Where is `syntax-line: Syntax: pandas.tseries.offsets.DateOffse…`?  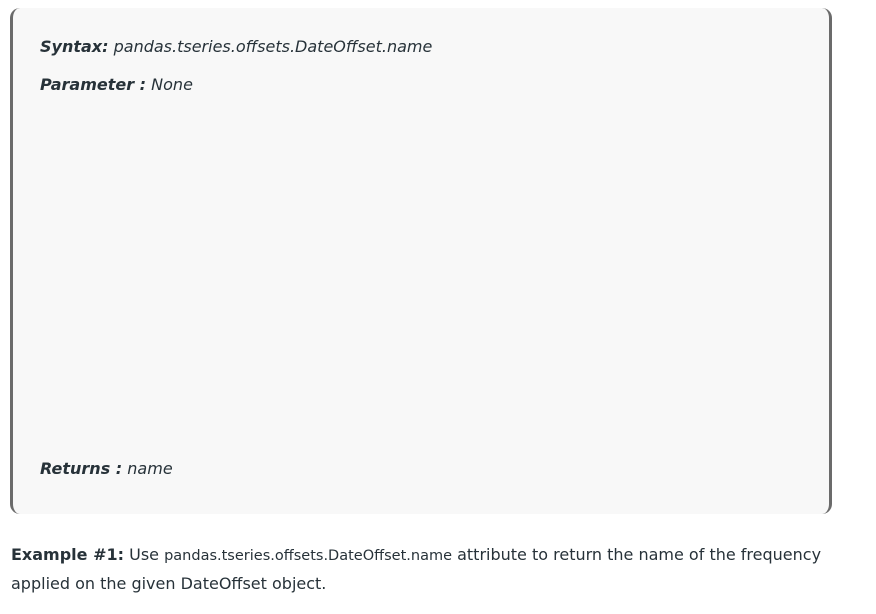 syntax-line: Syntax: pandas.tseries.offsets.DateOffse… is located at coordinates (236, 47).